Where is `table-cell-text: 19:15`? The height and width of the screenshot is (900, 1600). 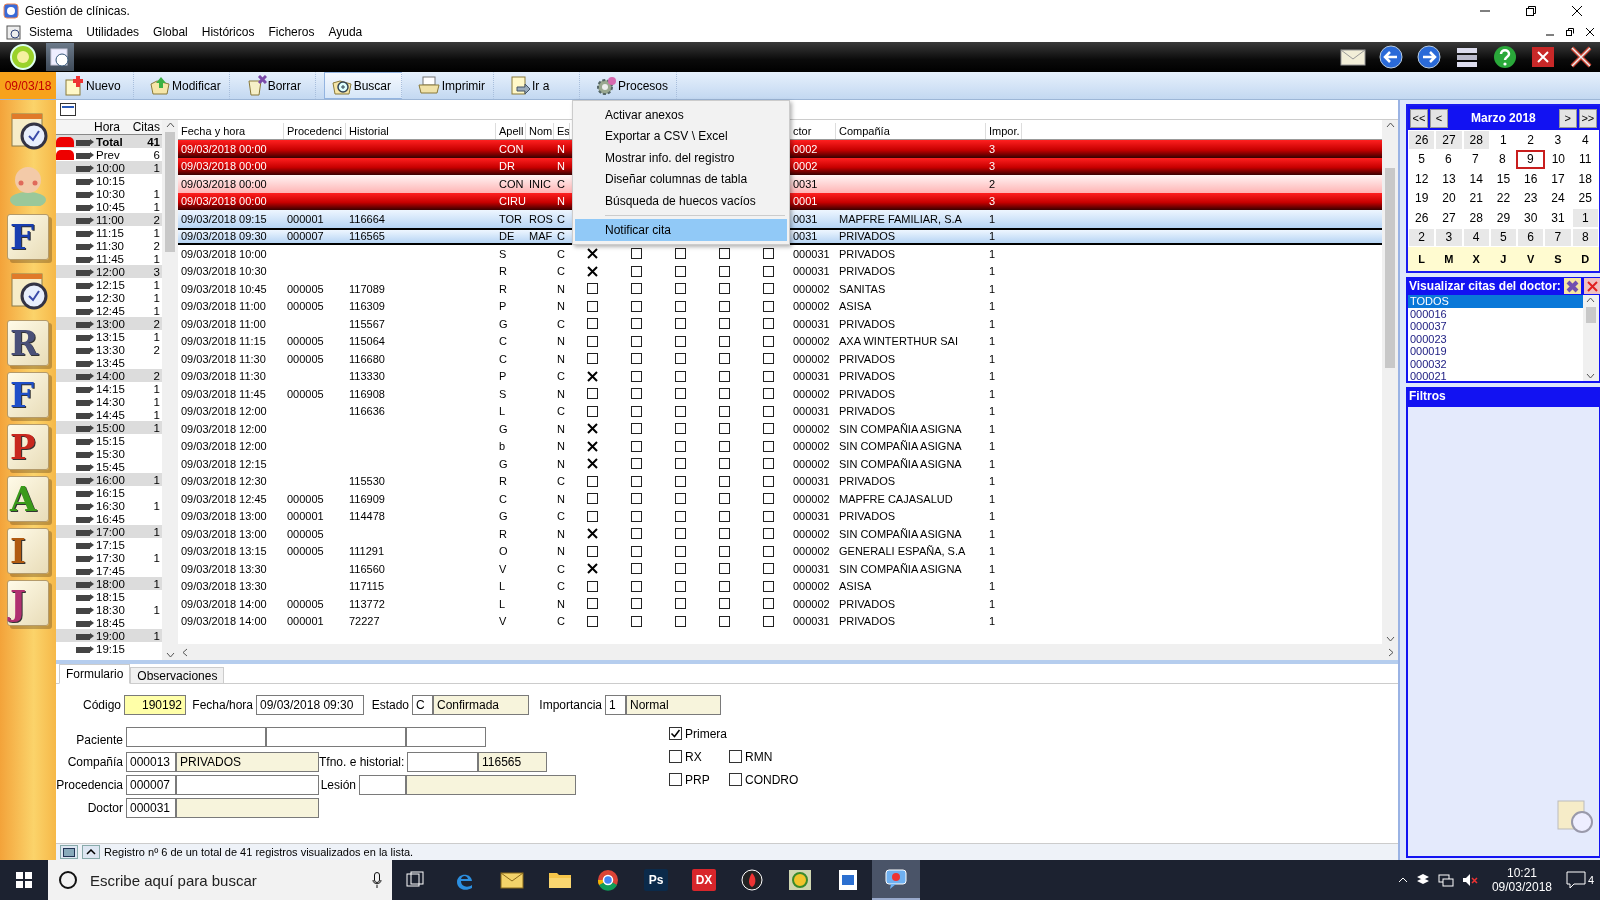
table-cell-text: 19:15 is located at coordinates (110, 648).